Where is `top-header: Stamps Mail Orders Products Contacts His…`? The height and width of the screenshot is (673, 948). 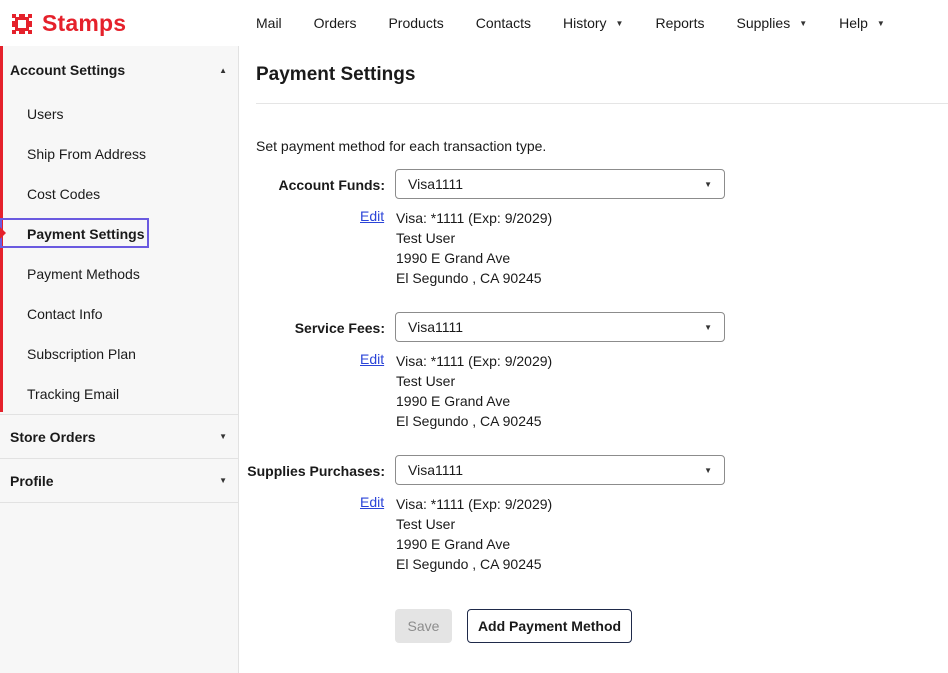 top-header: Stamps Mail Orders Products Contacts His… is located at coordinates (474, 23).